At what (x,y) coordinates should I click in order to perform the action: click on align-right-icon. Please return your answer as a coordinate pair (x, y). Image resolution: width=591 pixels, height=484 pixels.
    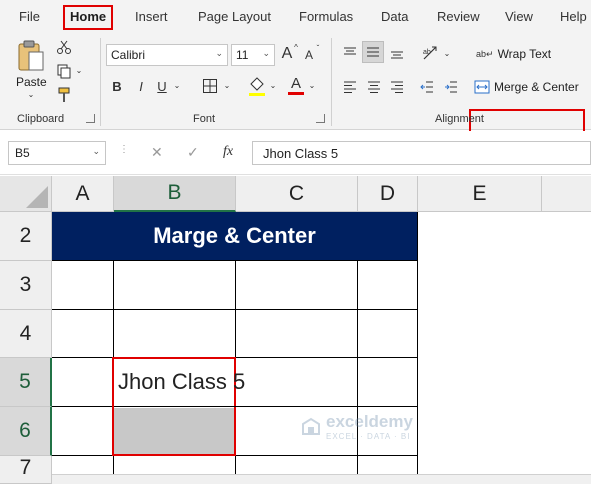
    Looking at the image, I should click on (397, 87).